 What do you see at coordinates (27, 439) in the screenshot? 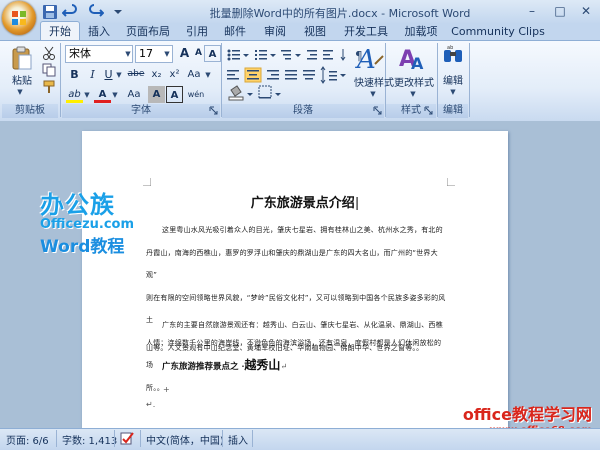
I see `status-page: 页面: 6/6` at bounding box center [27, 439].